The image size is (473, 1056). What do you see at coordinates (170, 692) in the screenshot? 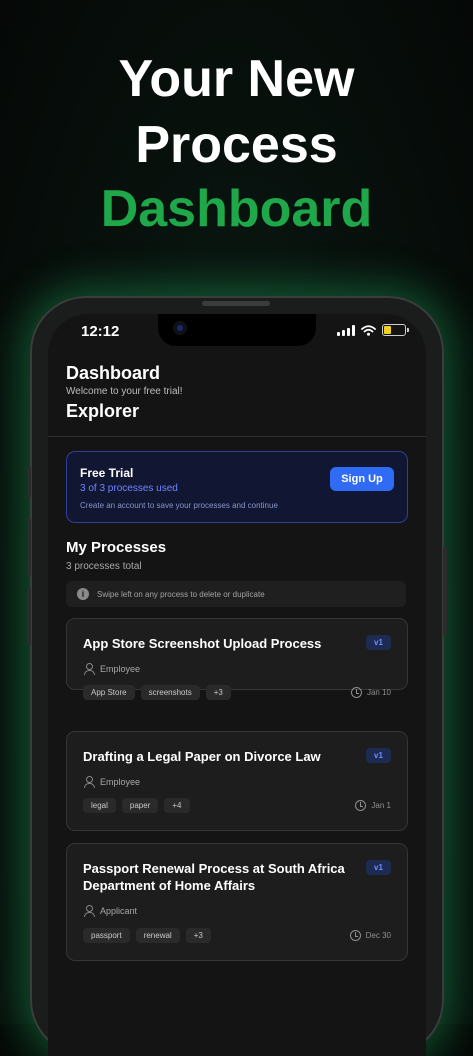
I see `tag: screenshots` at bounding box center [170, 692].